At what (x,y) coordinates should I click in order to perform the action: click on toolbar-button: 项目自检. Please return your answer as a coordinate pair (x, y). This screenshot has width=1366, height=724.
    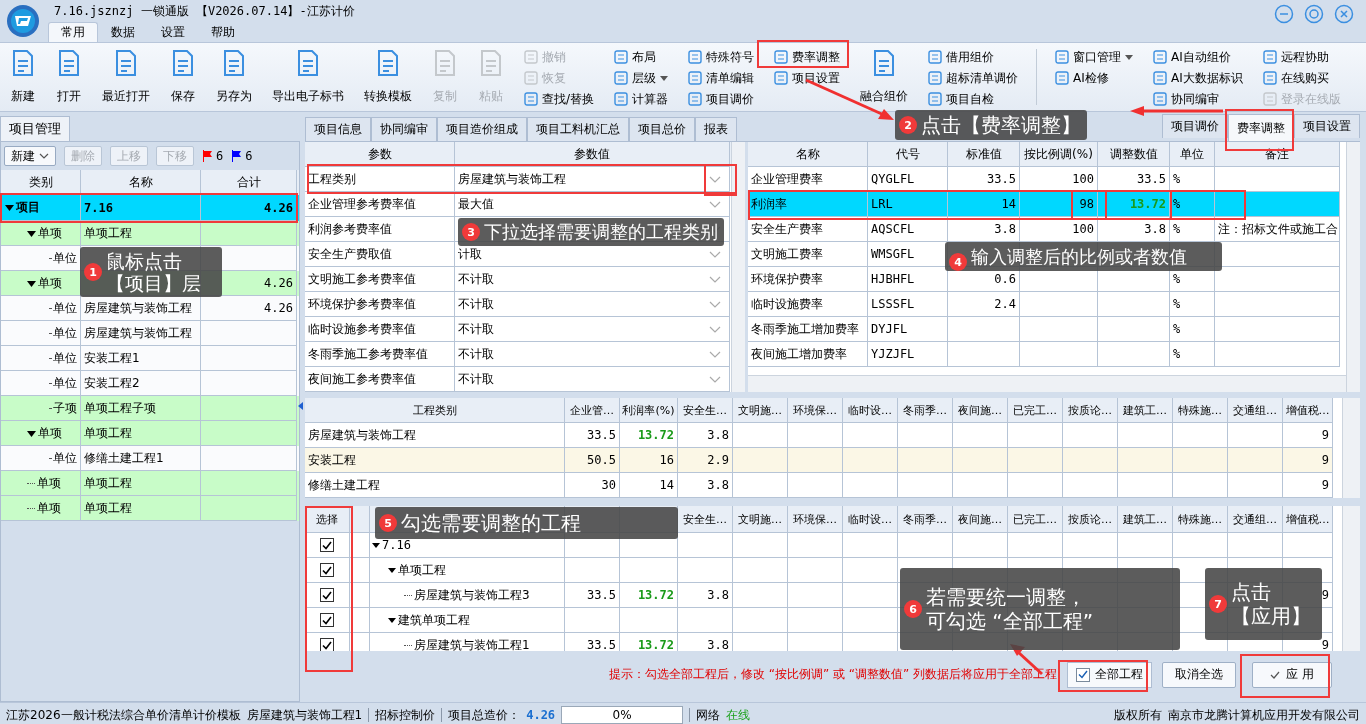
    Looking at the image, I should click on (973, 99).